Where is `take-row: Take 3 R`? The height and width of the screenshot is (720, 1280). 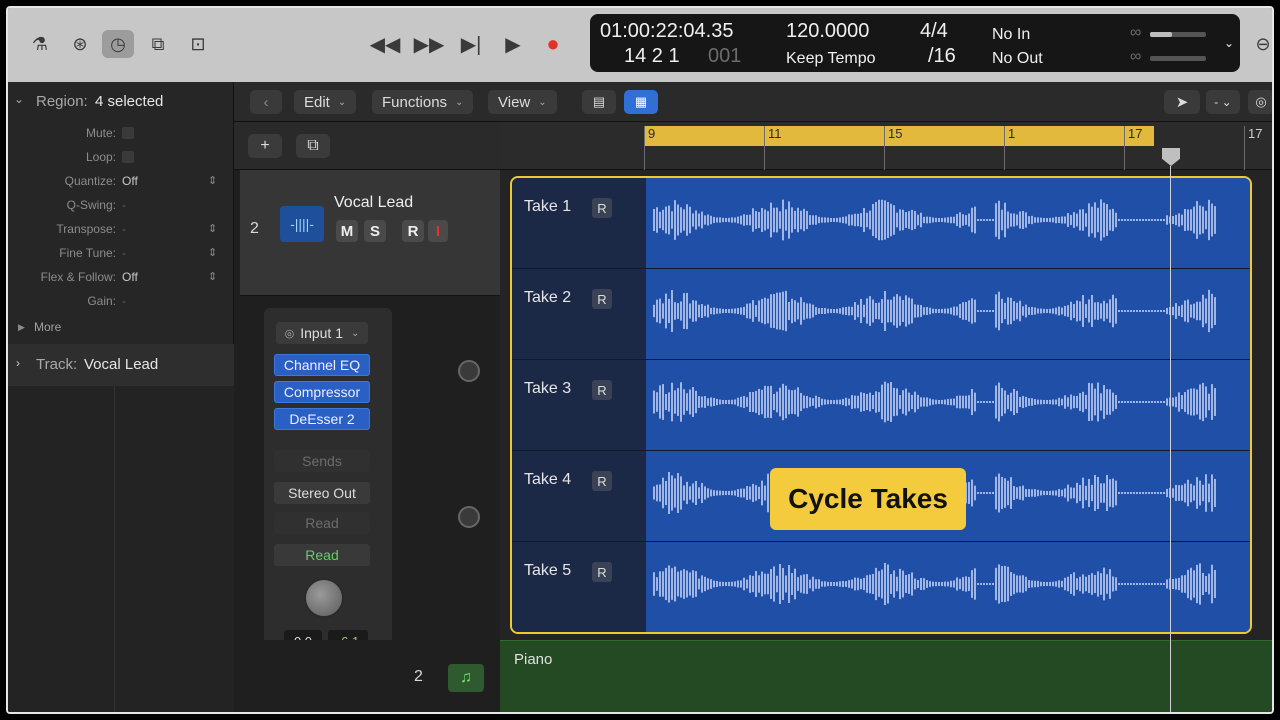
take-row: Take 3 R is located at coordinates (881, 405).